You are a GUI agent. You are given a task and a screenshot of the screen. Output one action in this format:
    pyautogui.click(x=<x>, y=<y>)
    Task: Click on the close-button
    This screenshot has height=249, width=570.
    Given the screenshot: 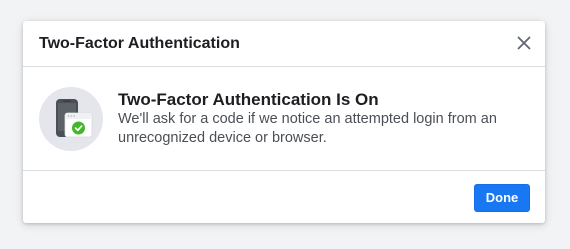 What is the action you would take?
    pyautogui.click(x=524, y=43)
    